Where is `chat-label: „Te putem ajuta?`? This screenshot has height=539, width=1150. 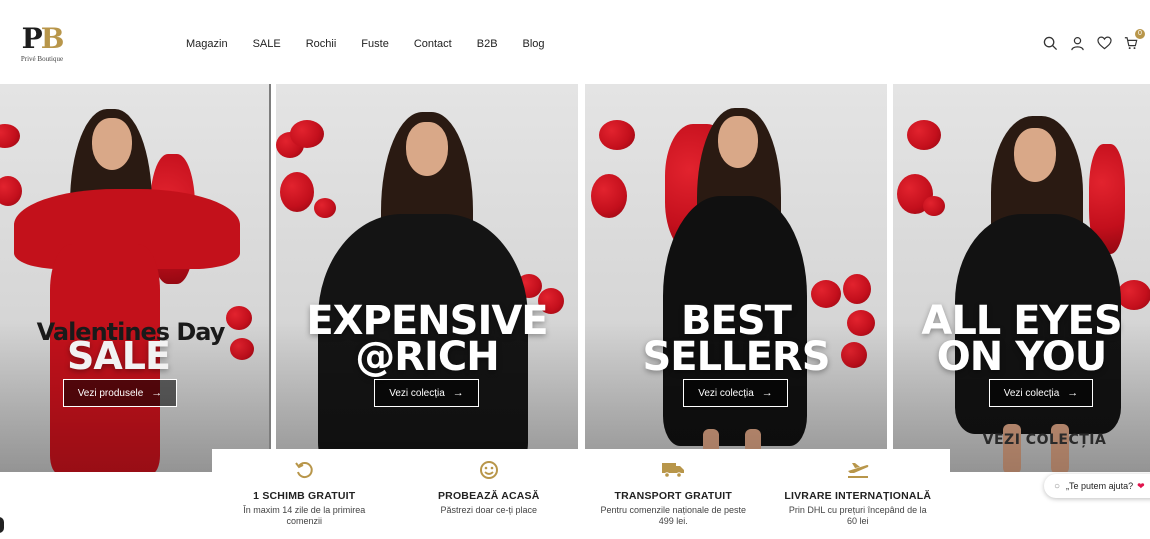
chat-label: „Te putem ajuta? is located at coordinates (1100, 486).